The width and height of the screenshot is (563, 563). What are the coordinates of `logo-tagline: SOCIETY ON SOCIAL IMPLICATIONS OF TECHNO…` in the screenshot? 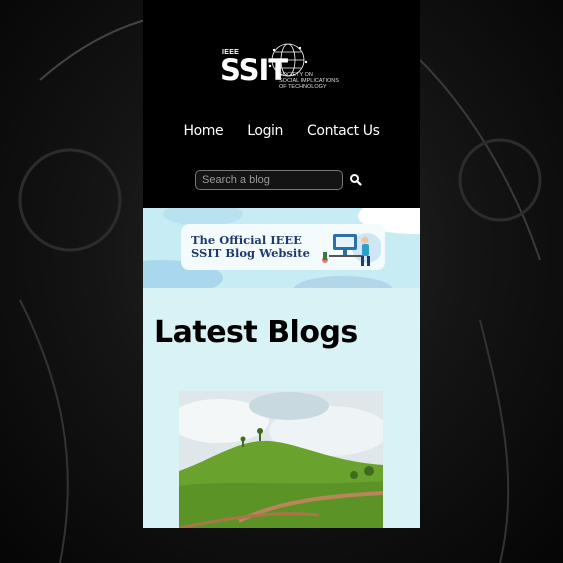 It's located at (309, 81).